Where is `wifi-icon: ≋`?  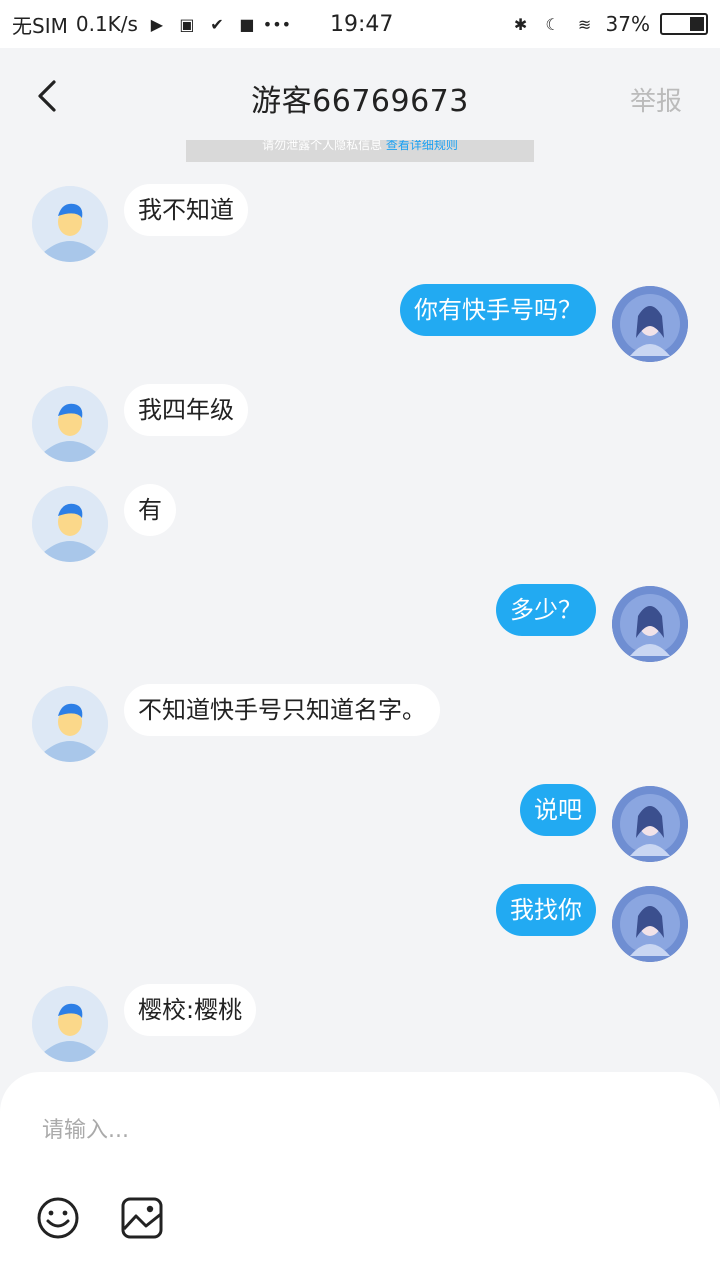
wifi-icon: ≋ is located at coordinates (584, 24).